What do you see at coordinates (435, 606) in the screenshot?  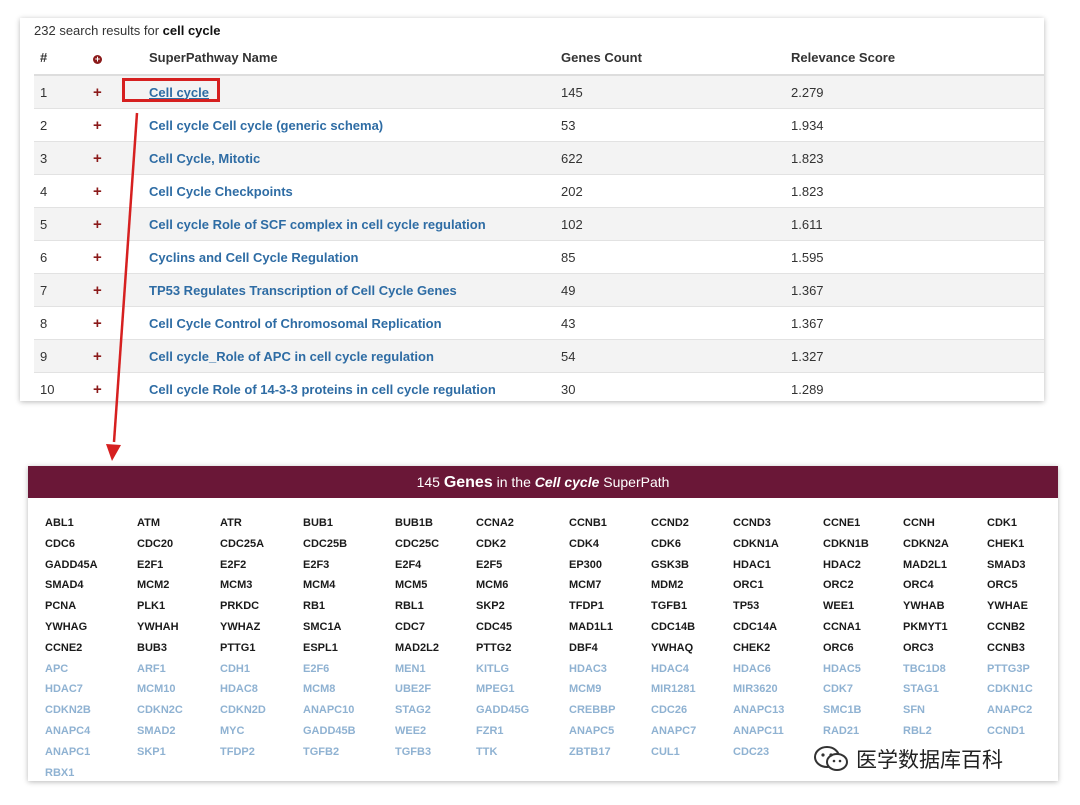 I see `gene-link: RBL1` at bounding box center [435, 606].